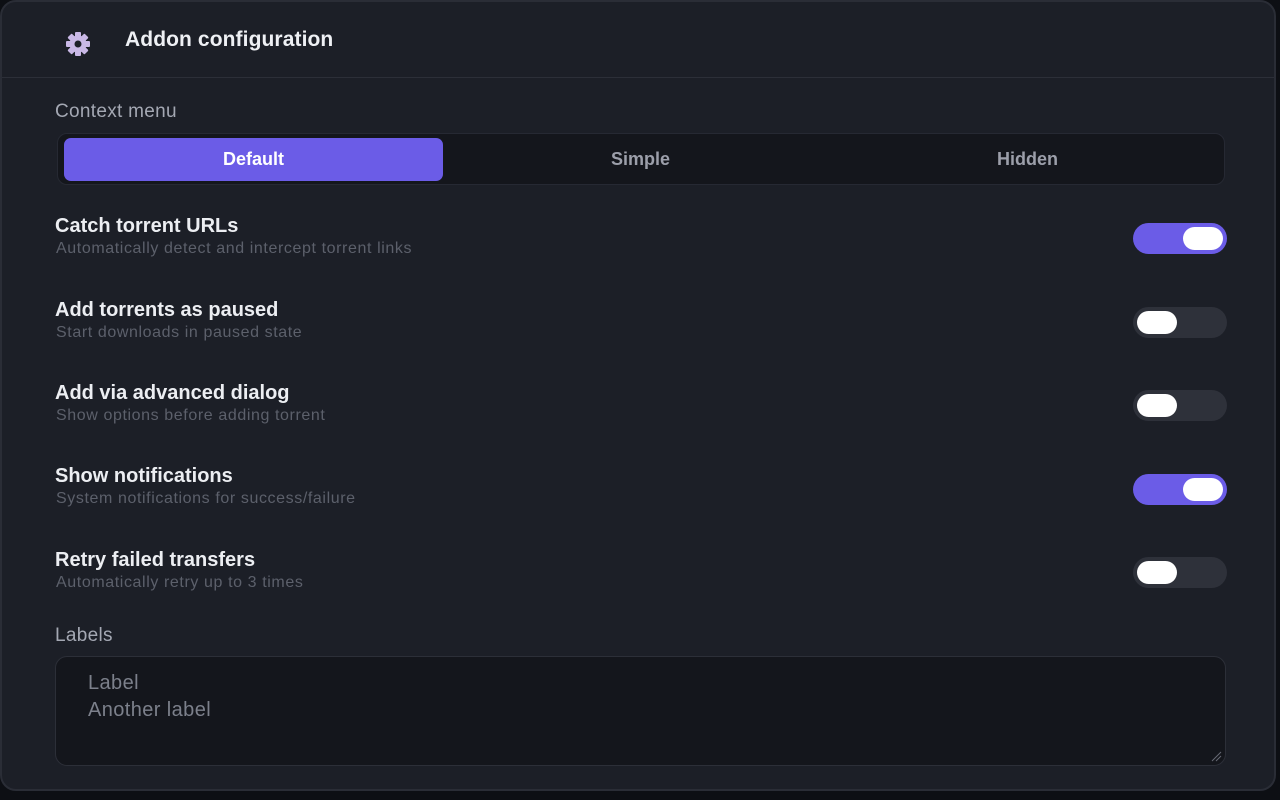  Describe the element at coordinates (206, 498) in the screenshot. I see `setting-description: System notifications for success/failure` at that location.